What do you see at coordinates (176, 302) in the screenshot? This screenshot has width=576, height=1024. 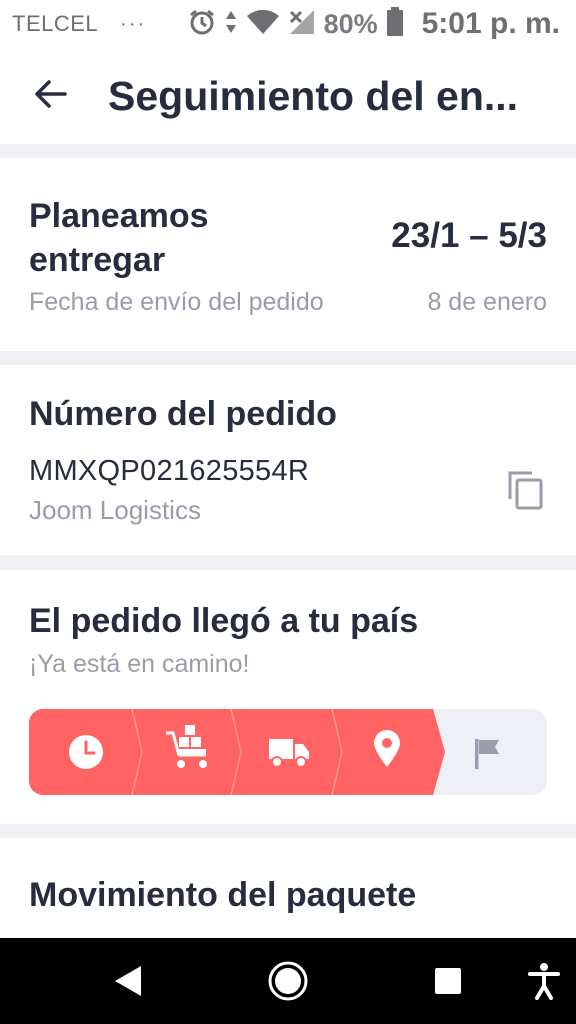 I see `ship-date-label: Fecha de envío del pedido` at bounding box center [176, 302].